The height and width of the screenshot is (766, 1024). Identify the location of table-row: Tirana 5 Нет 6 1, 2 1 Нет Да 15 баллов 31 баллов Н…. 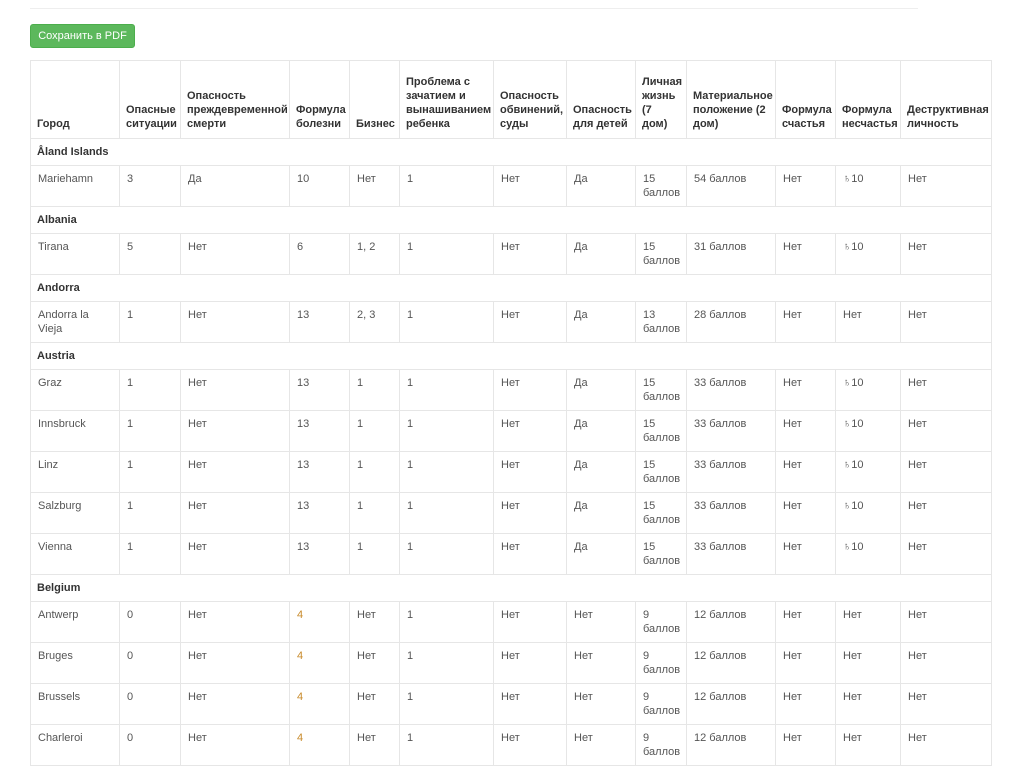
(511, 254).